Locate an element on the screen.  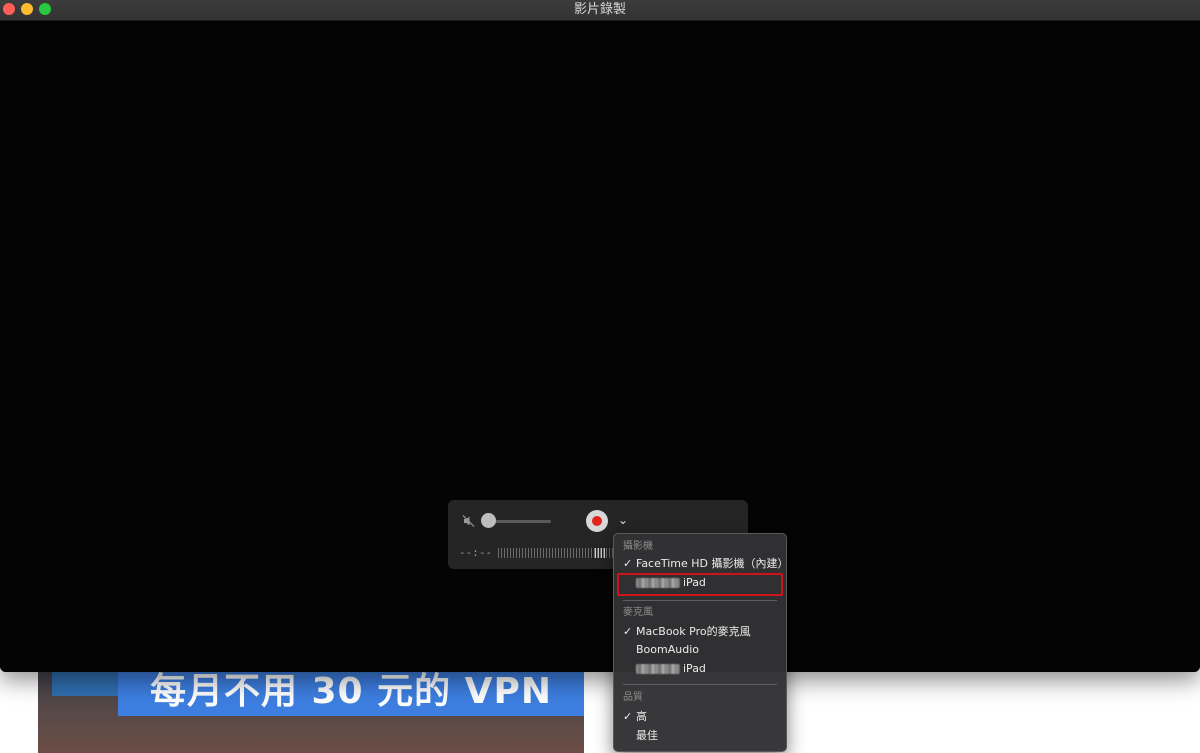
volume-slider-knob is located at coordinates (488, 520).